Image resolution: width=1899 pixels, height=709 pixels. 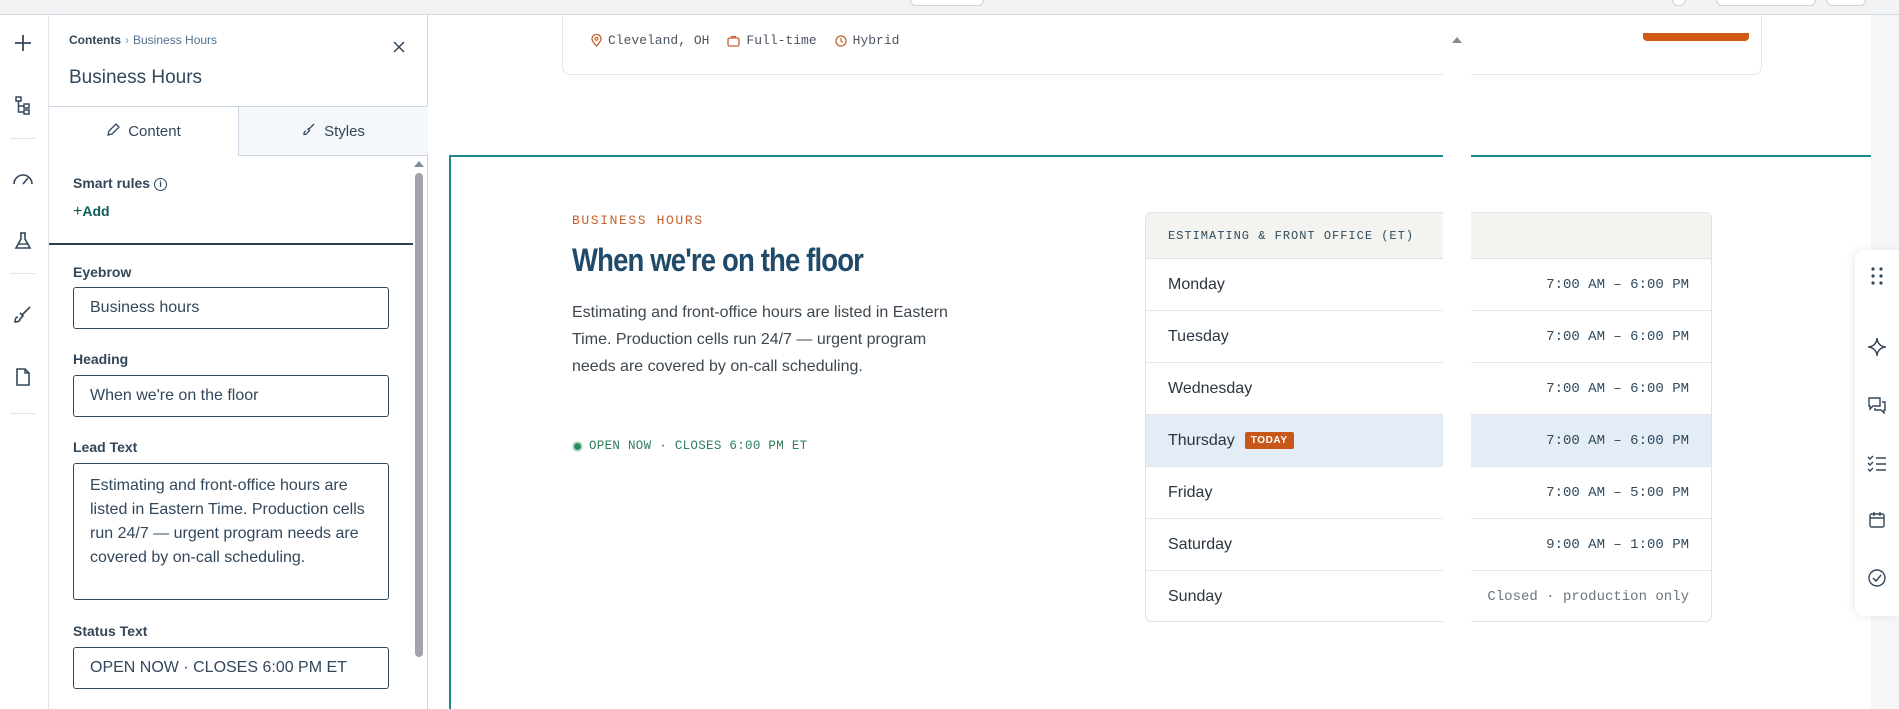 What do you see at coordinates (1877, 520) in the screenshot?
I see `calendar-icon` at bounding box center [1877, 520].